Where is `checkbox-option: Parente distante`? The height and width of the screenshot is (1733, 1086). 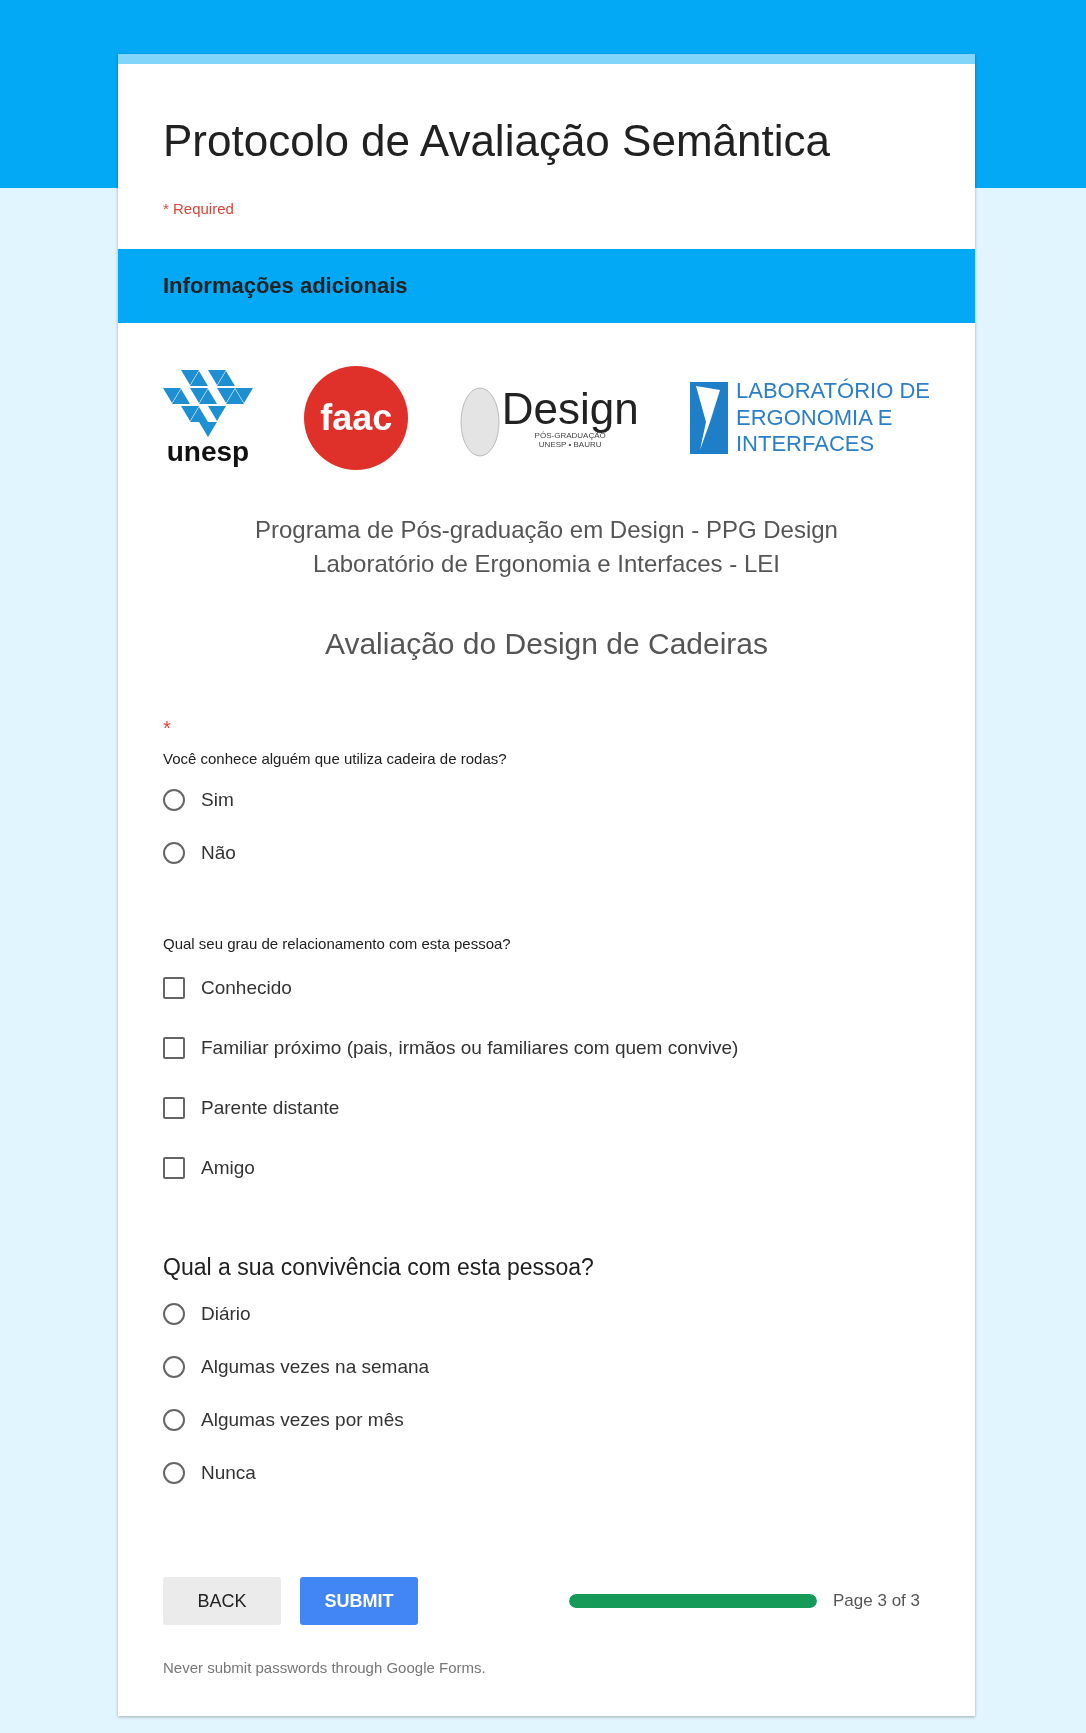
checkbox-option: Parente distante is located at coordinates (546, 1108).